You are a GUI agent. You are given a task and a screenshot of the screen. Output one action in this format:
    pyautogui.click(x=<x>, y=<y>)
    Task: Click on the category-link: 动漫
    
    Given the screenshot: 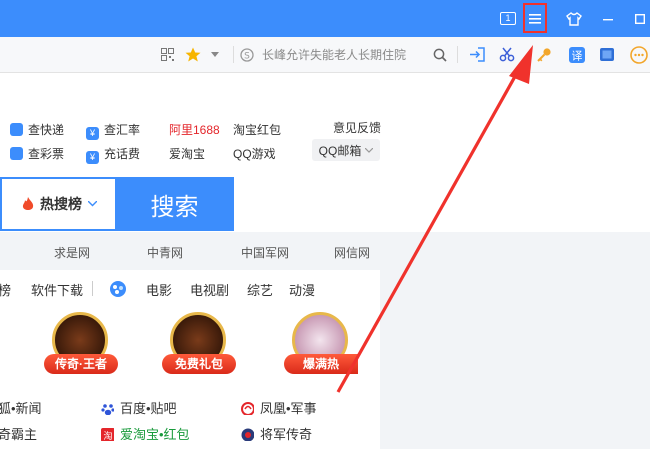 What is the action you would take?
    pyautogui.click(x=302, y=289)
    